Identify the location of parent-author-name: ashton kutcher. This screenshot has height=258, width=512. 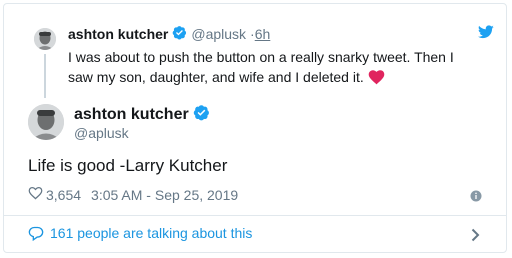
(118, 34).